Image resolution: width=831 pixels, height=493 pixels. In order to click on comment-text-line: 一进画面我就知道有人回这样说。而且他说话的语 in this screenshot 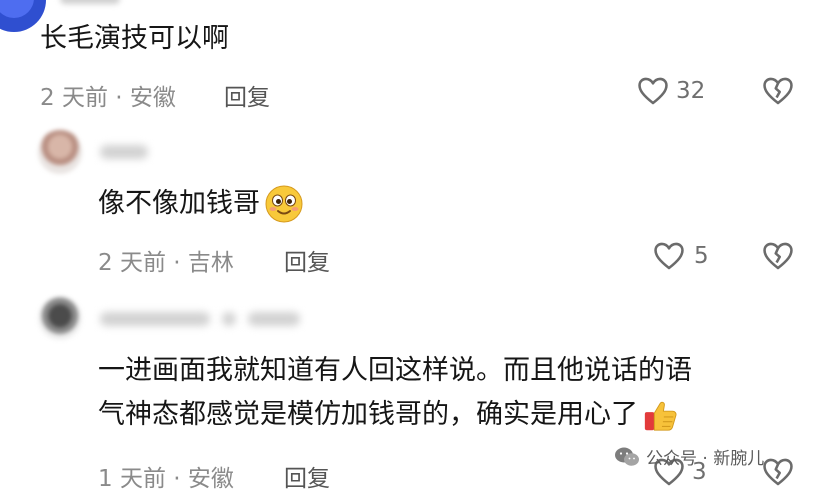, I will do `click(395, 370)`.